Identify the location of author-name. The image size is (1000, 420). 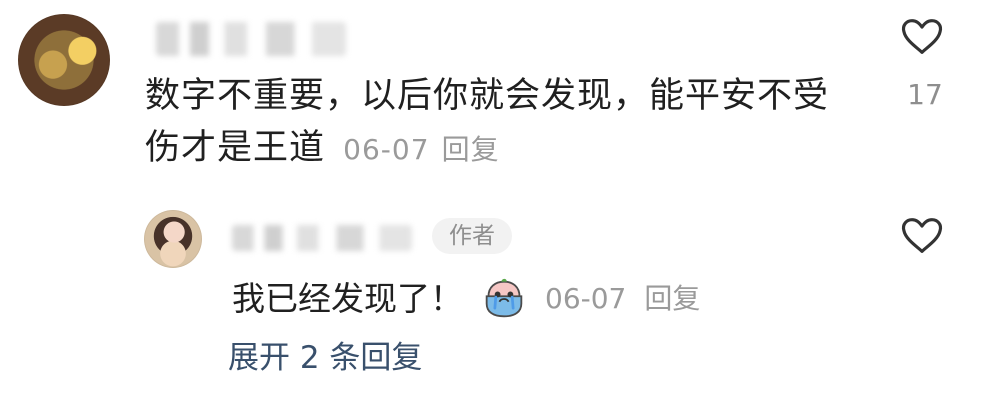
(322, 238).